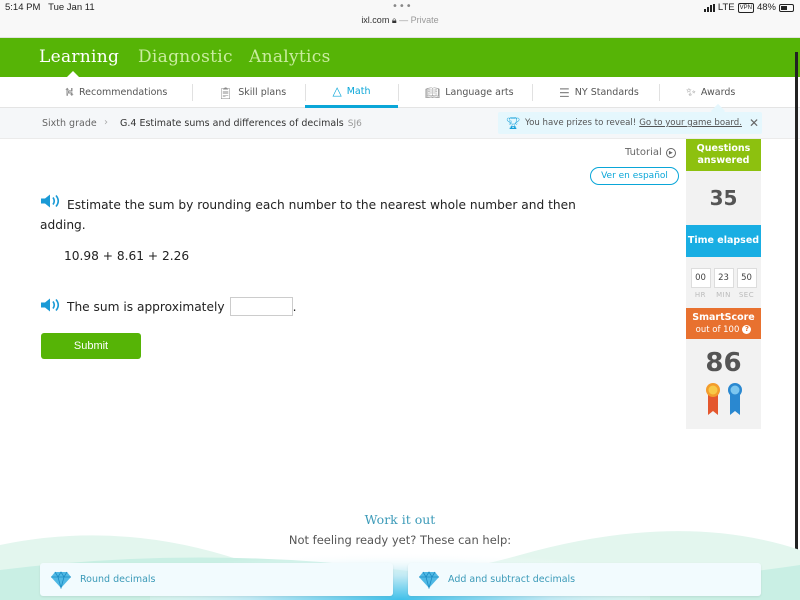 Image resolution: width=800 pixels, height=600 pixels. Describe the element at coordinates (747, 329) in the screenshot. I see `help-icon: ?` at that location.